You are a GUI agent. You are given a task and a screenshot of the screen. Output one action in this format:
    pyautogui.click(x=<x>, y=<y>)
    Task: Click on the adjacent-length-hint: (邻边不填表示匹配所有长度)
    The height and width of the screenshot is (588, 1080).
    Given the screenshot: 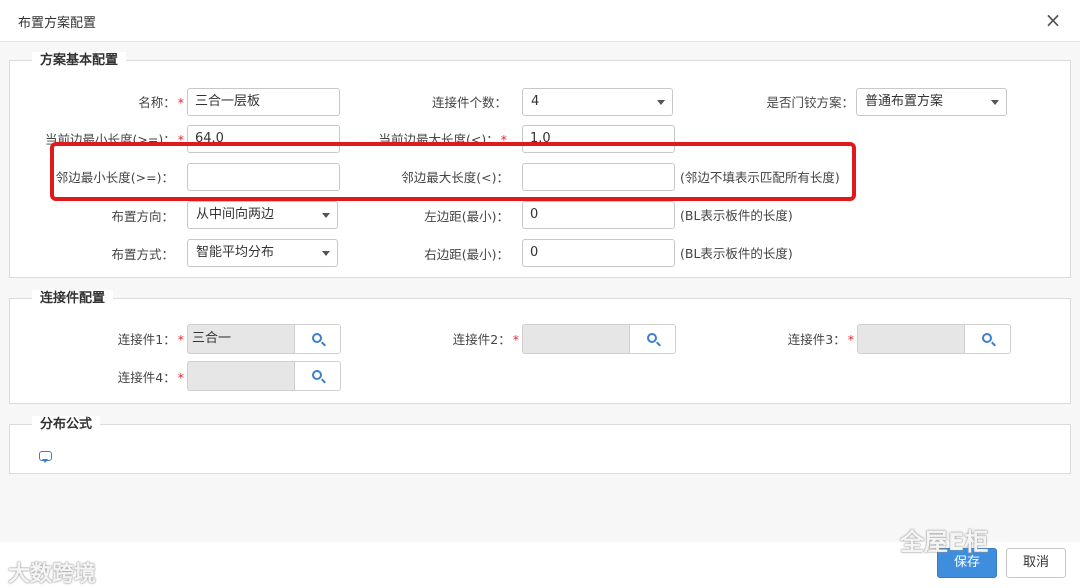 What is the action you would take?
    pyautogui.click(x=760, y=177)
    